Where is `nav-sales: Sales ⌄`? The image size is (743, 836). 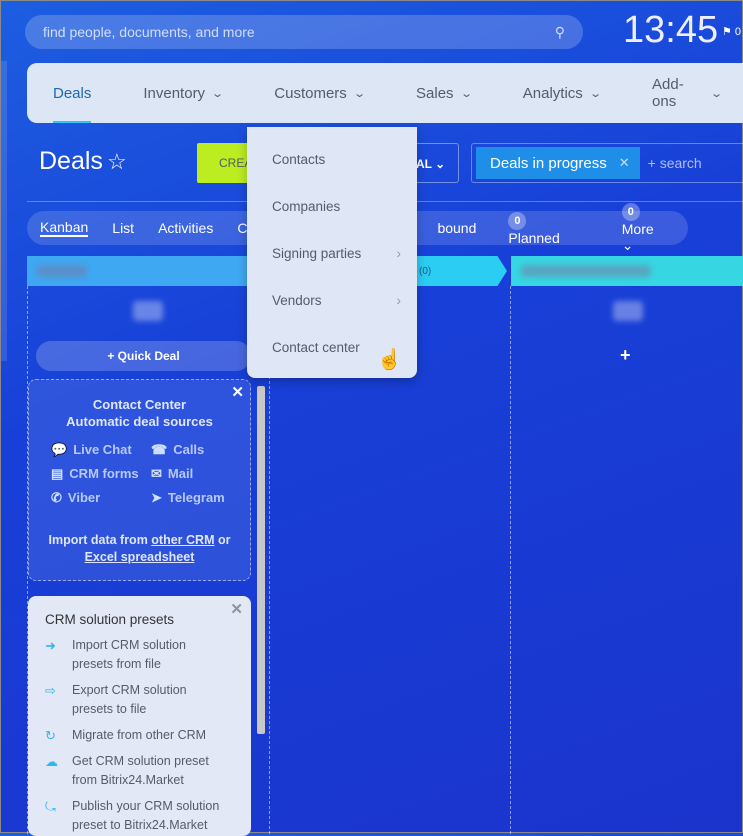
nav-sales: Sales ⌄ is located at coordinates (443, 93).